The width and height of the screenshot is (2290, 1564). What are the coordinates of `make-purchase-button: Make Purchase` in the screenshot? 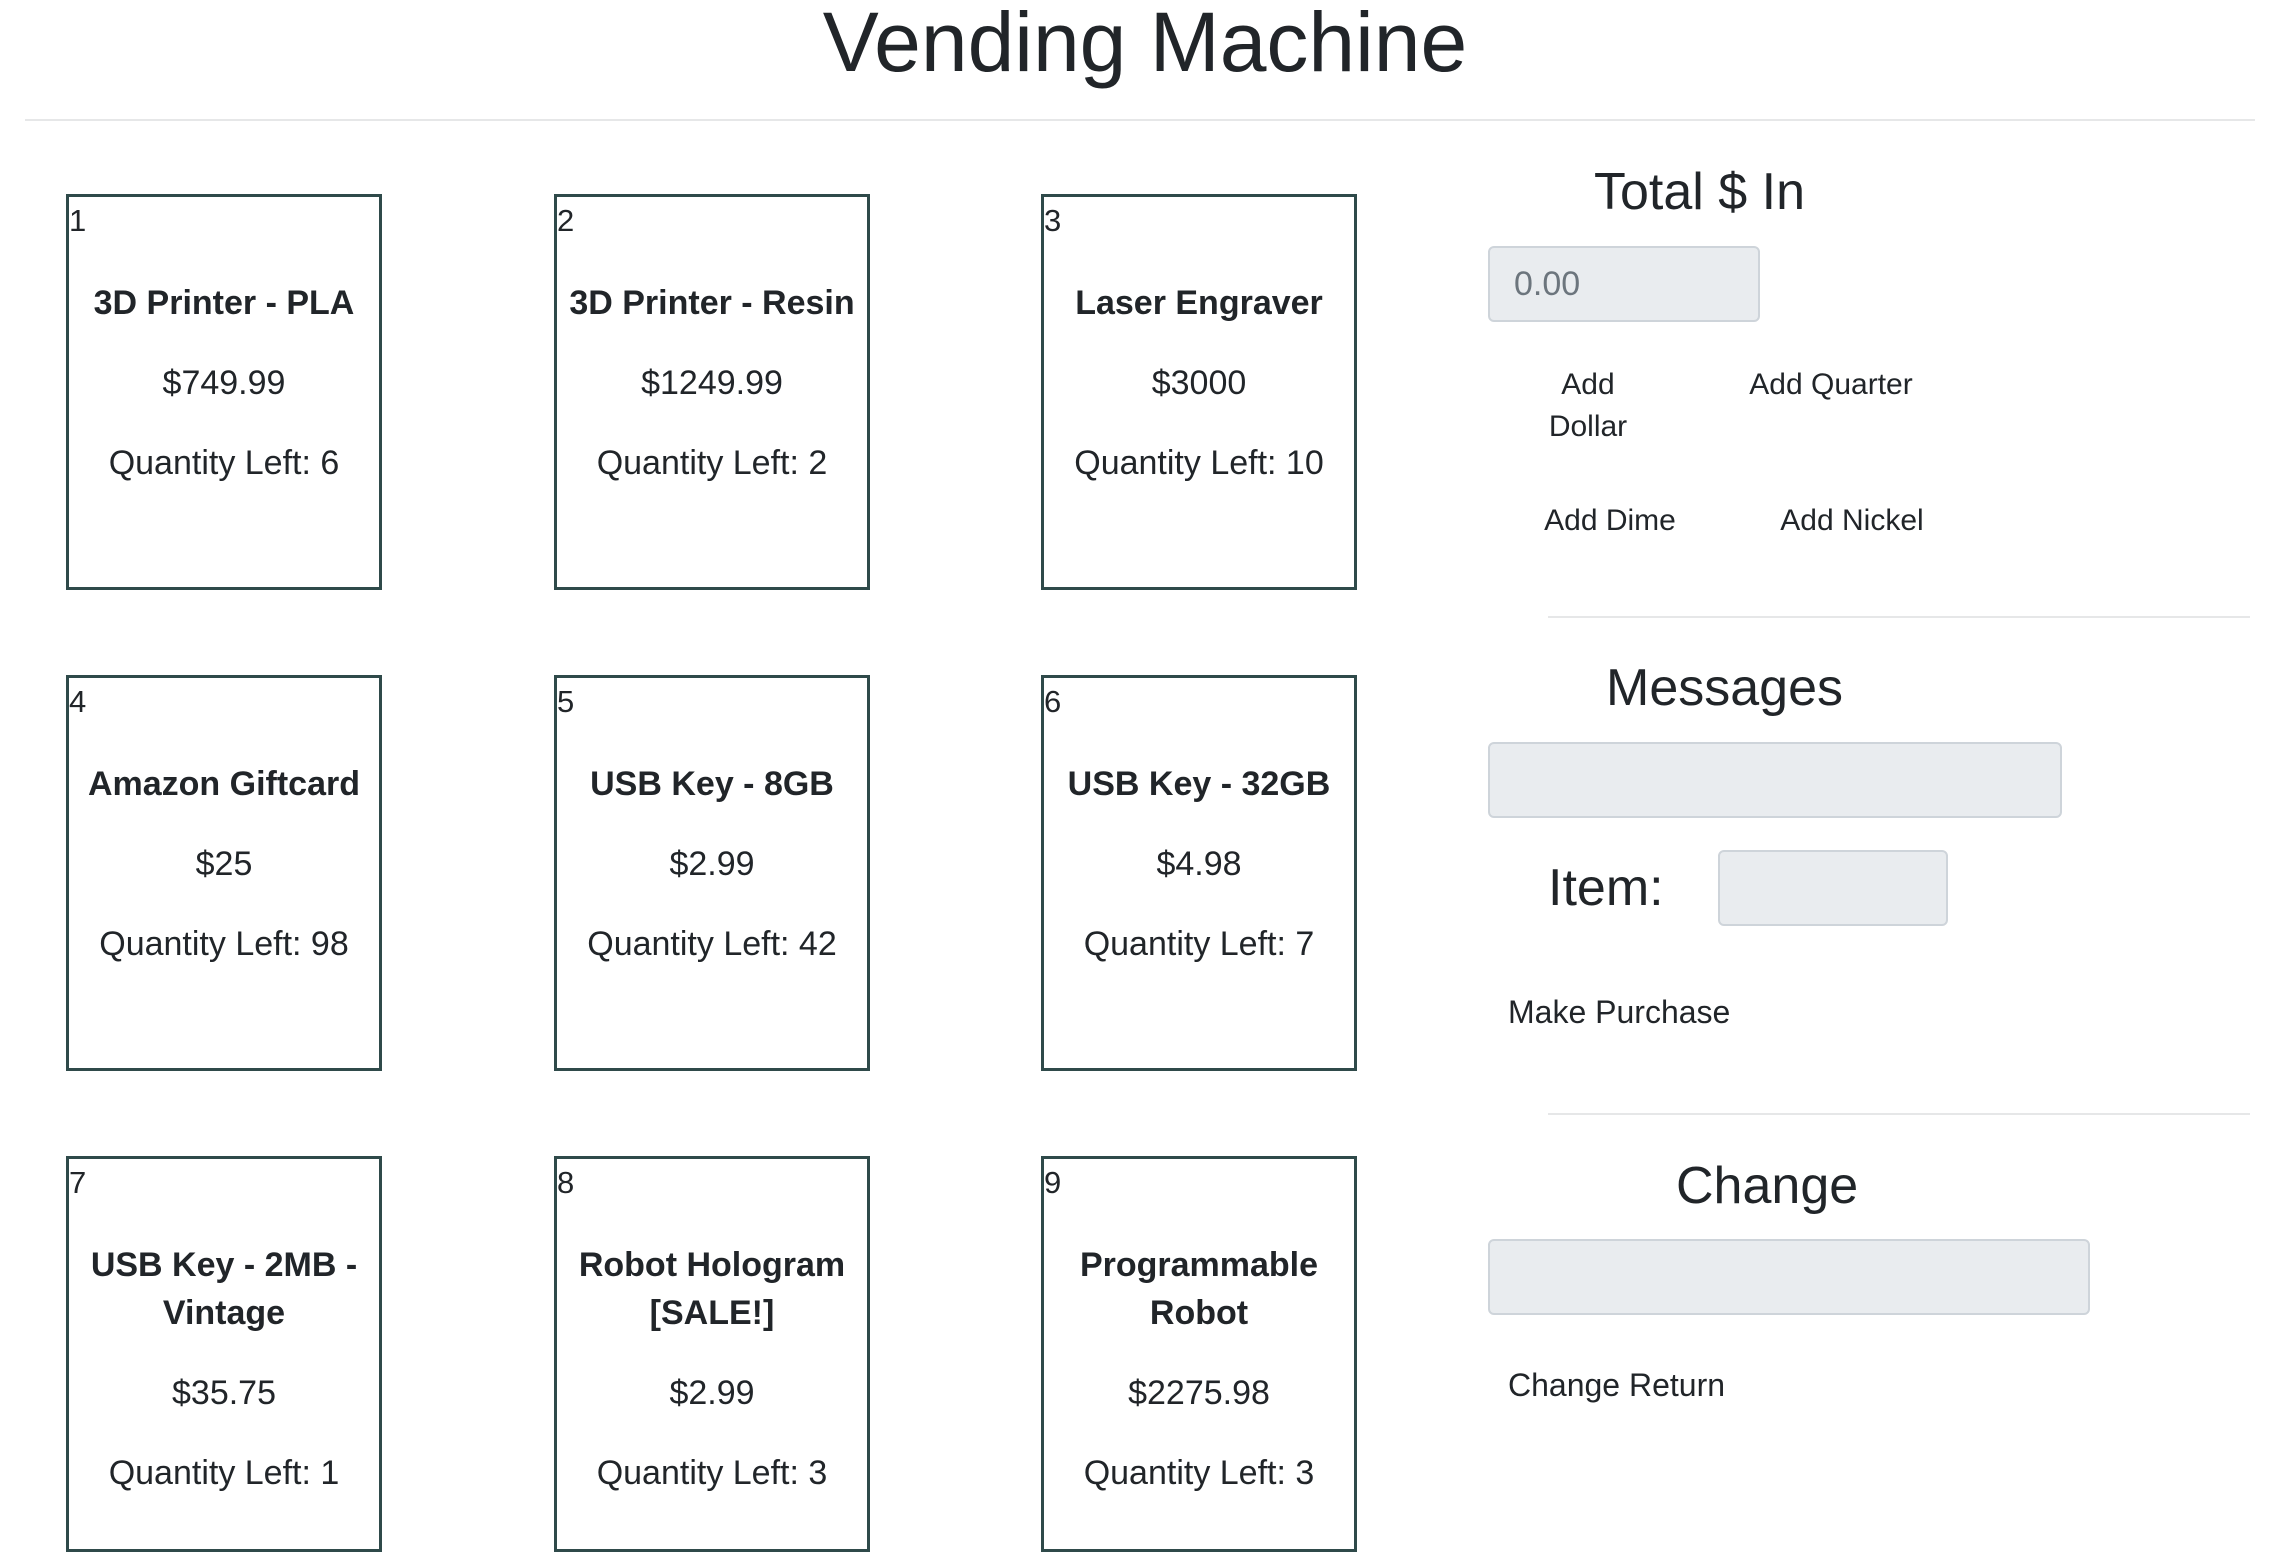 It's located at (1625, 1012).